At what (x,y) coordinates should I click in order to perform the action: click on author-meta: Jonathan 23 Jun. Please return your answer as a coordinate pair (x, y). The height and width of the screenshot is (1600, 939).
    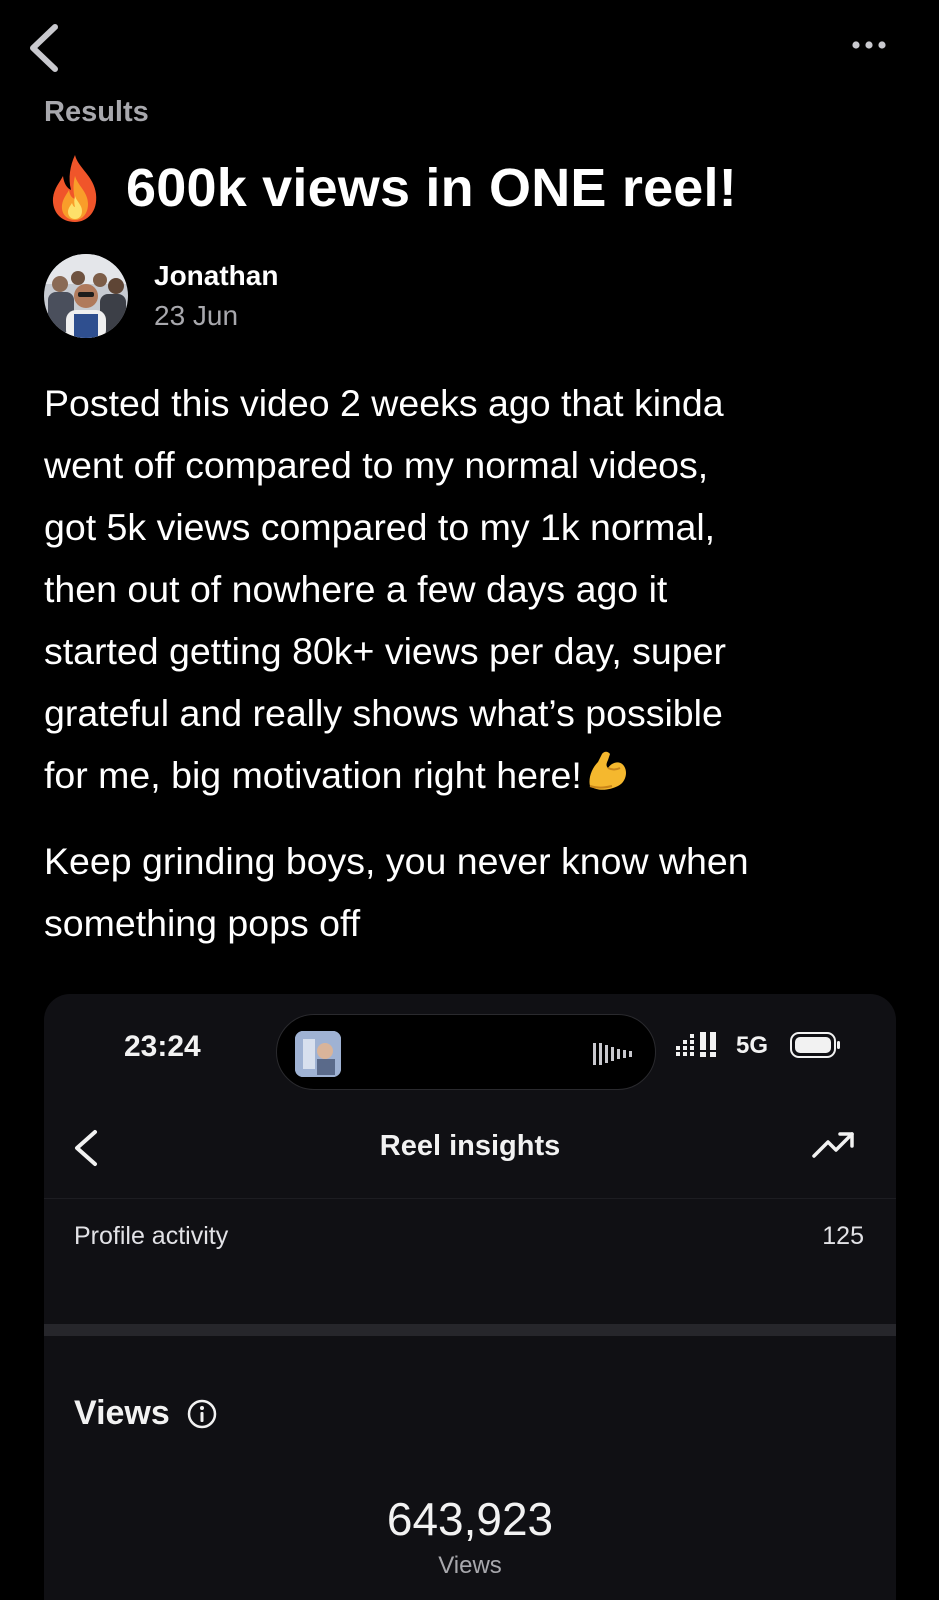
    Looking at the image, I should click on (216, 296).